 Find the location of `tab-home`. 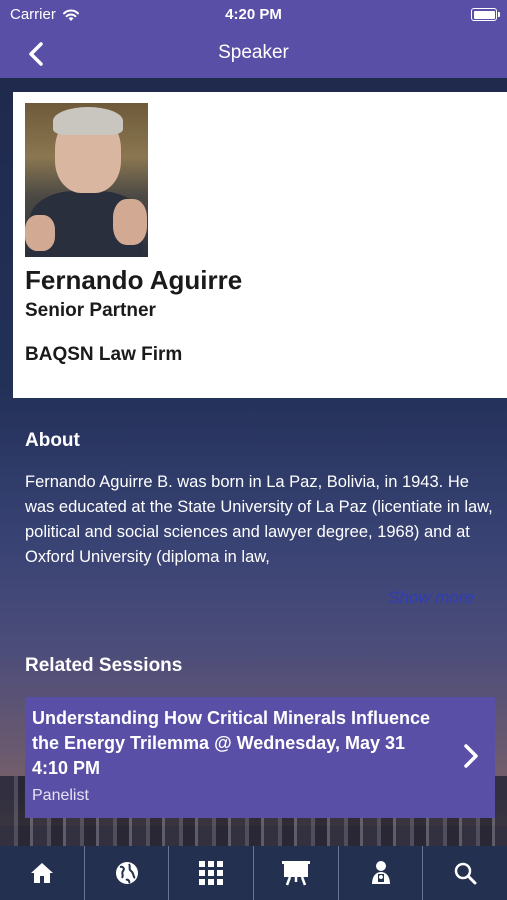

tab-home is located at coordinates (42, 873).